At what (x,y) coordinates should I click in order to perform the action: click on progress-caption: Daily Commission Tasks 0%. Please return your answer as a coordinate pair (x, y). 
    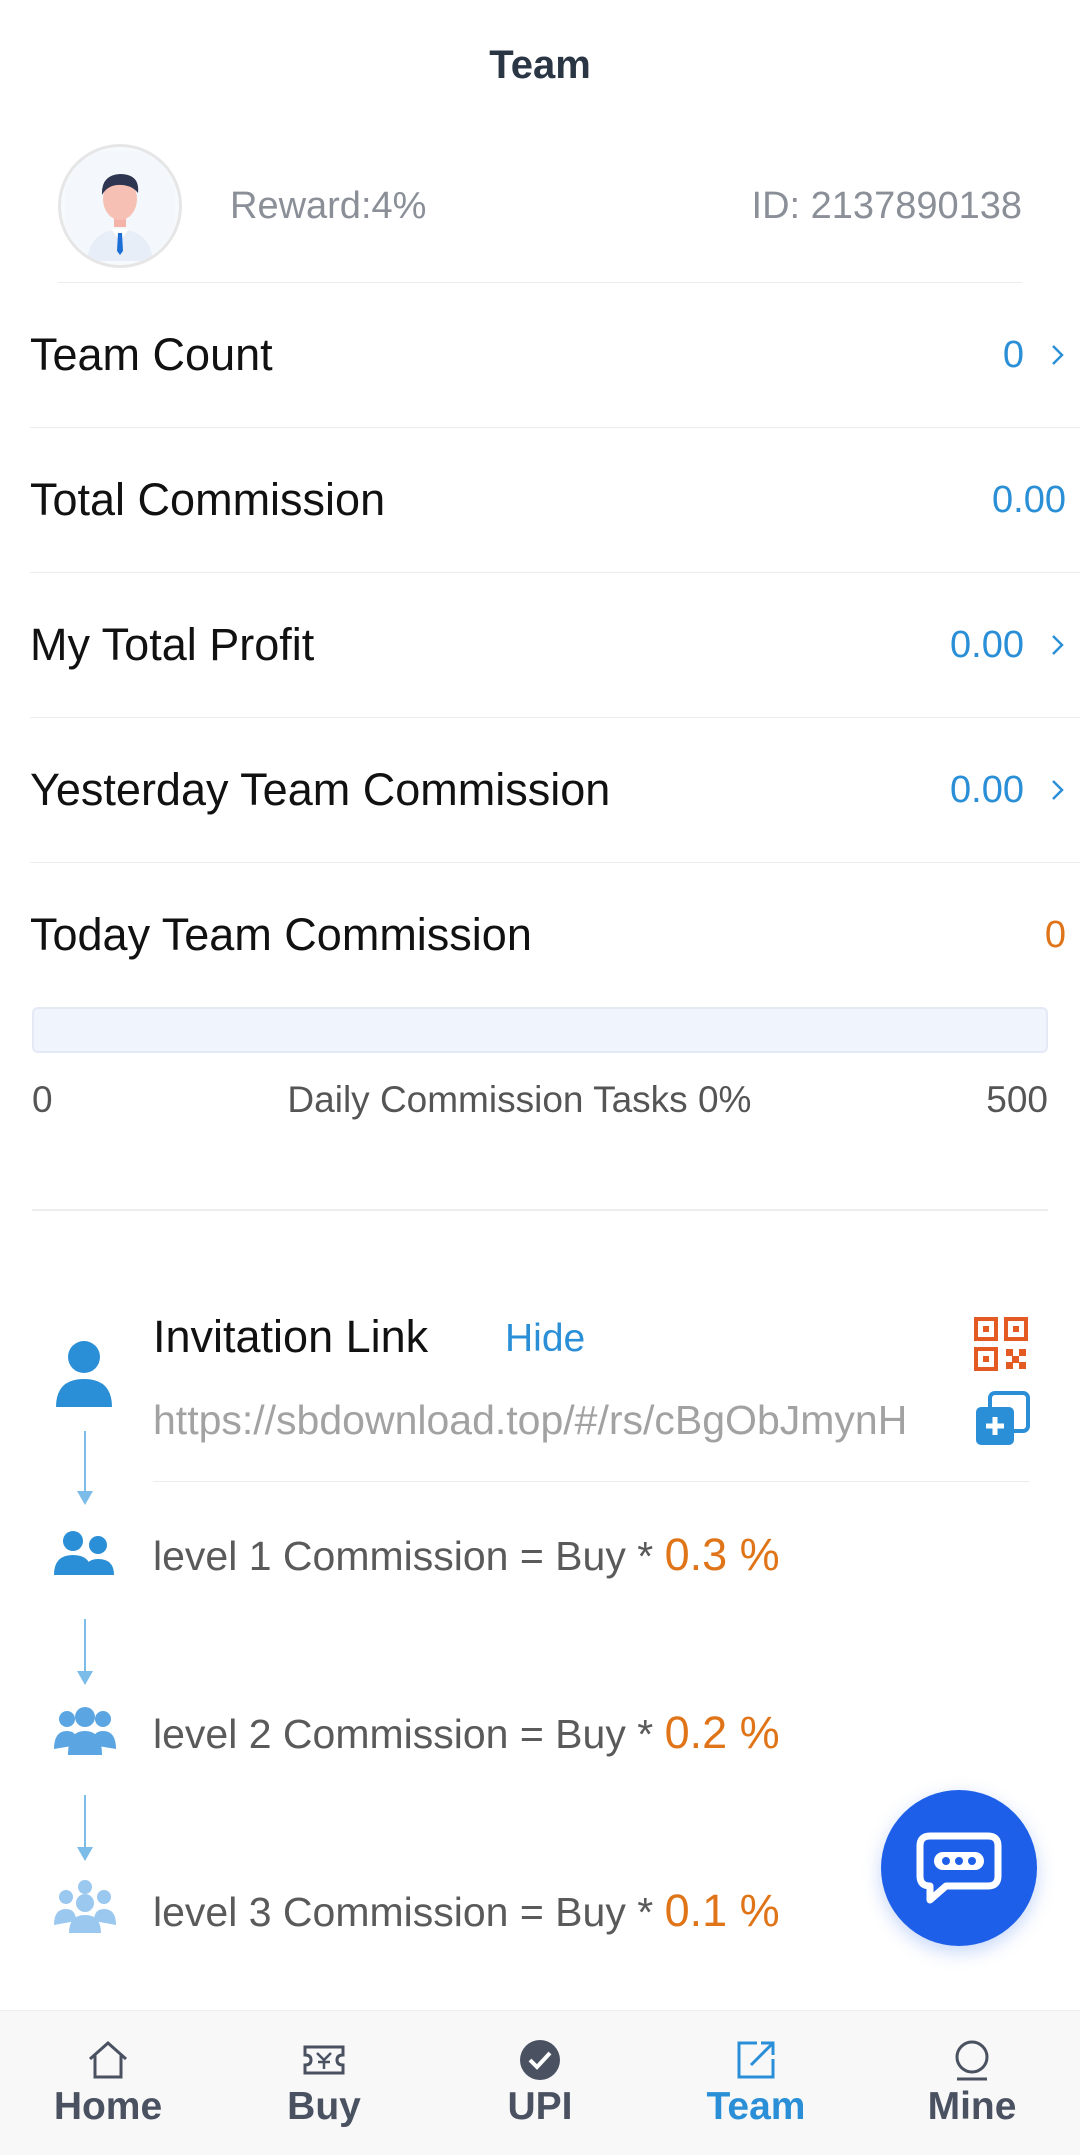
    Looking at the image, I should click on (519, 1099).